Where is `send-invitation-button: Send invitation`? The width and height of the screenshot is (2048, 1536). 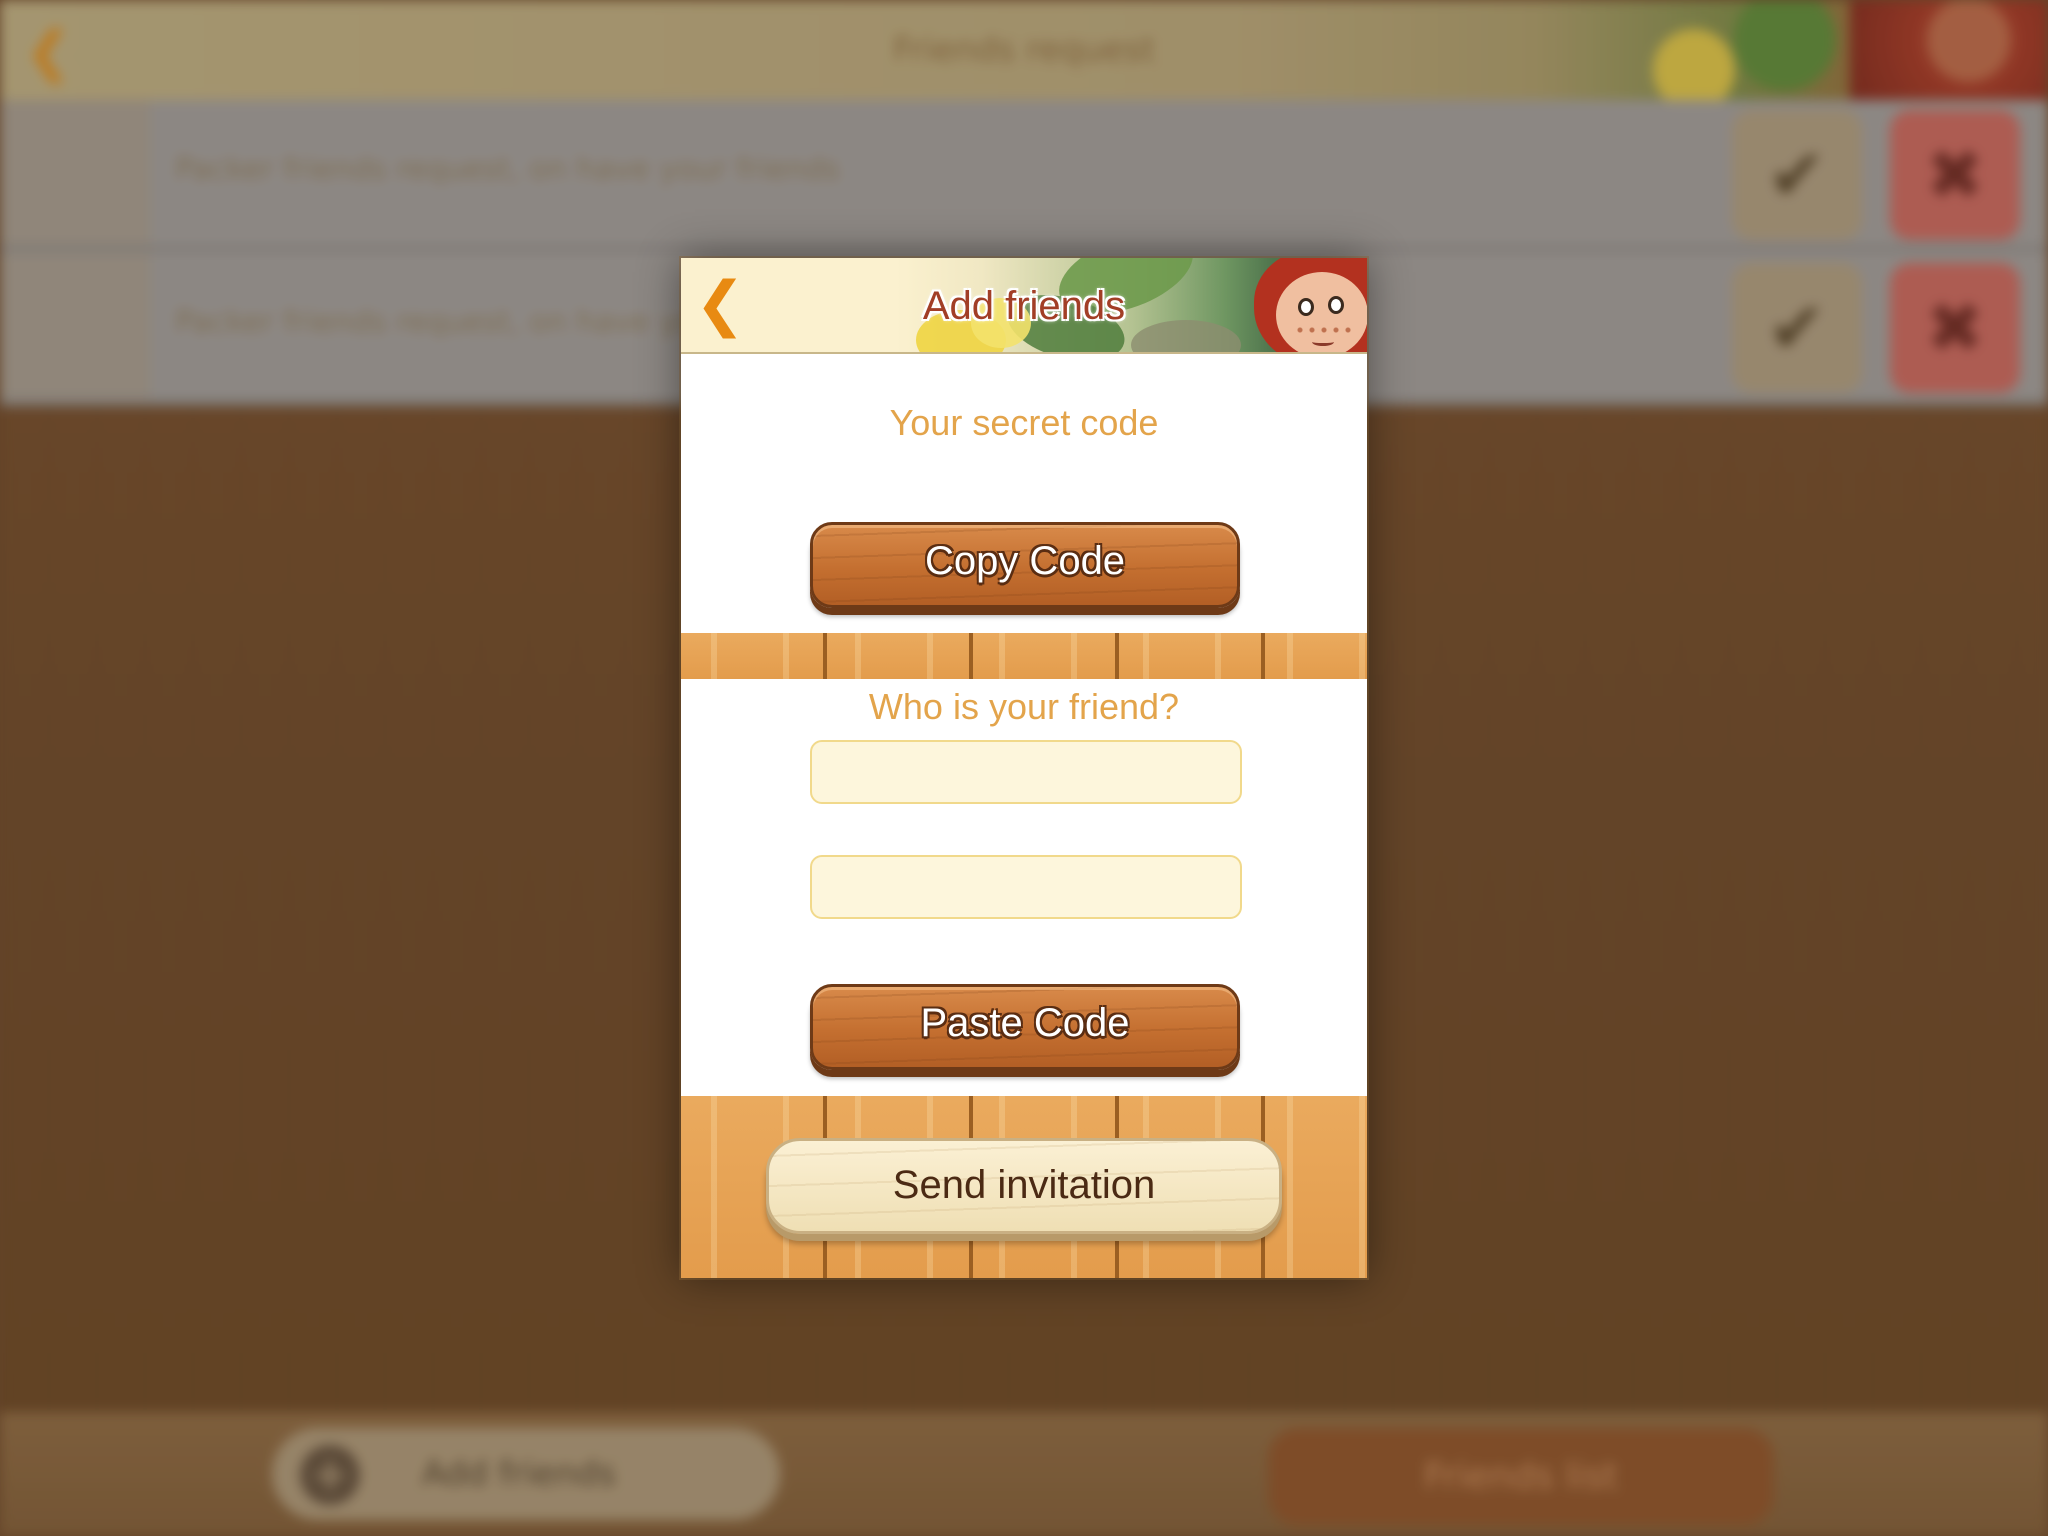
send-invitation-button: Send invitation is located at coordinates (1024, 1186).